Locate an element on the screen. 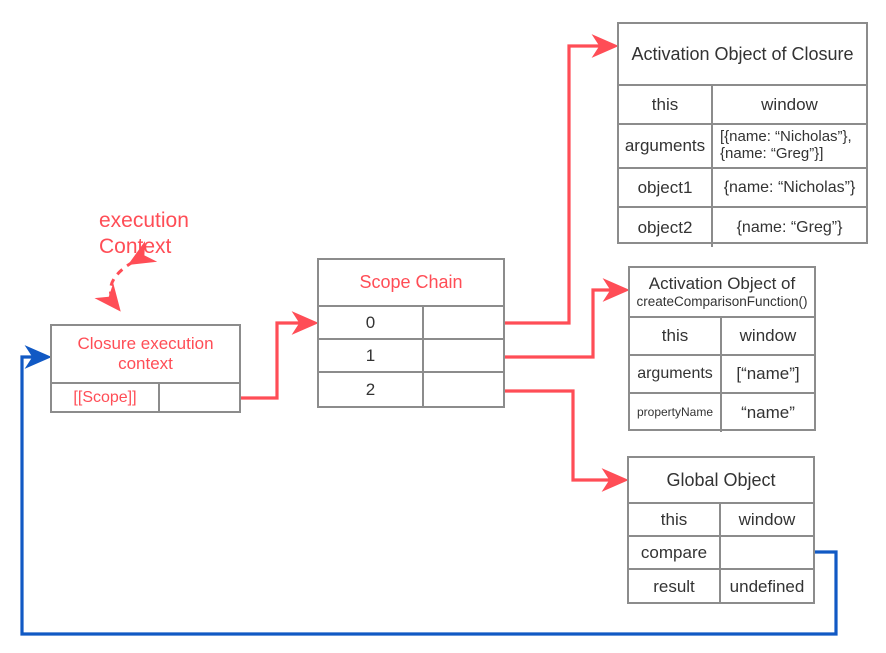  table-row: 0 is located at coordinates (411, 323).